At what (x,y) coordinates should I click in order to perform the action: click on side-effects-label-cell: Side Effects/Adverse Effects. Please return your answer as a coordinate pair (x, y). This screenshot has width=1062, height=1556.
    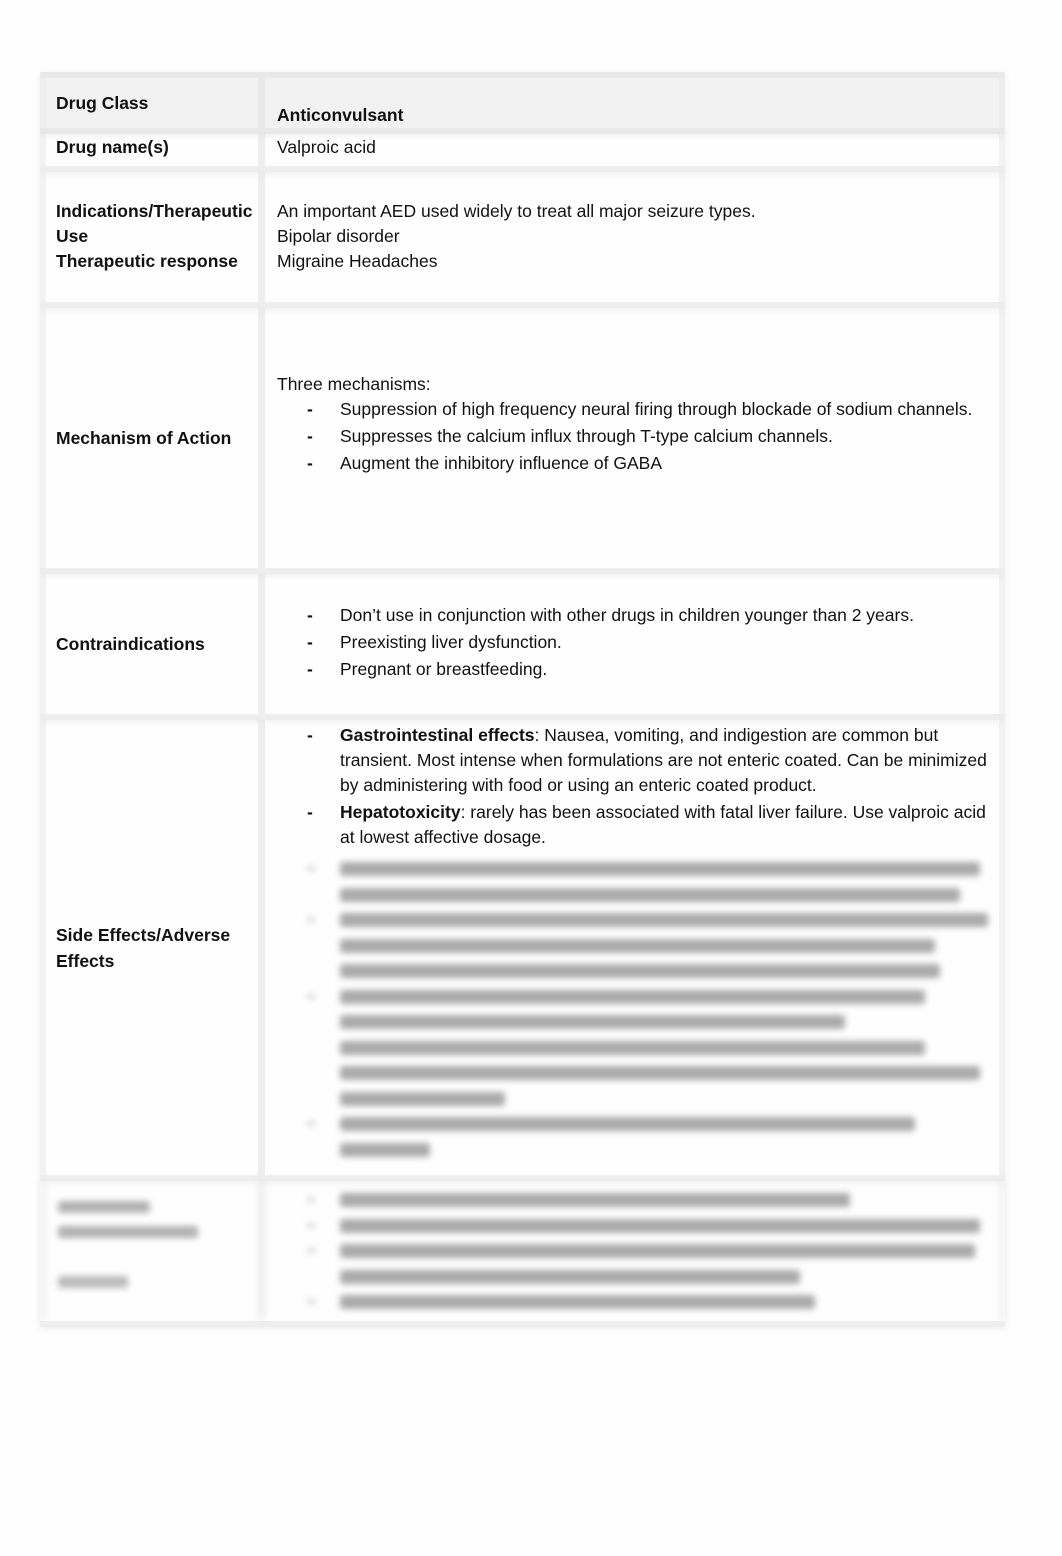
    Looking at the image, I should click on (152, 947).